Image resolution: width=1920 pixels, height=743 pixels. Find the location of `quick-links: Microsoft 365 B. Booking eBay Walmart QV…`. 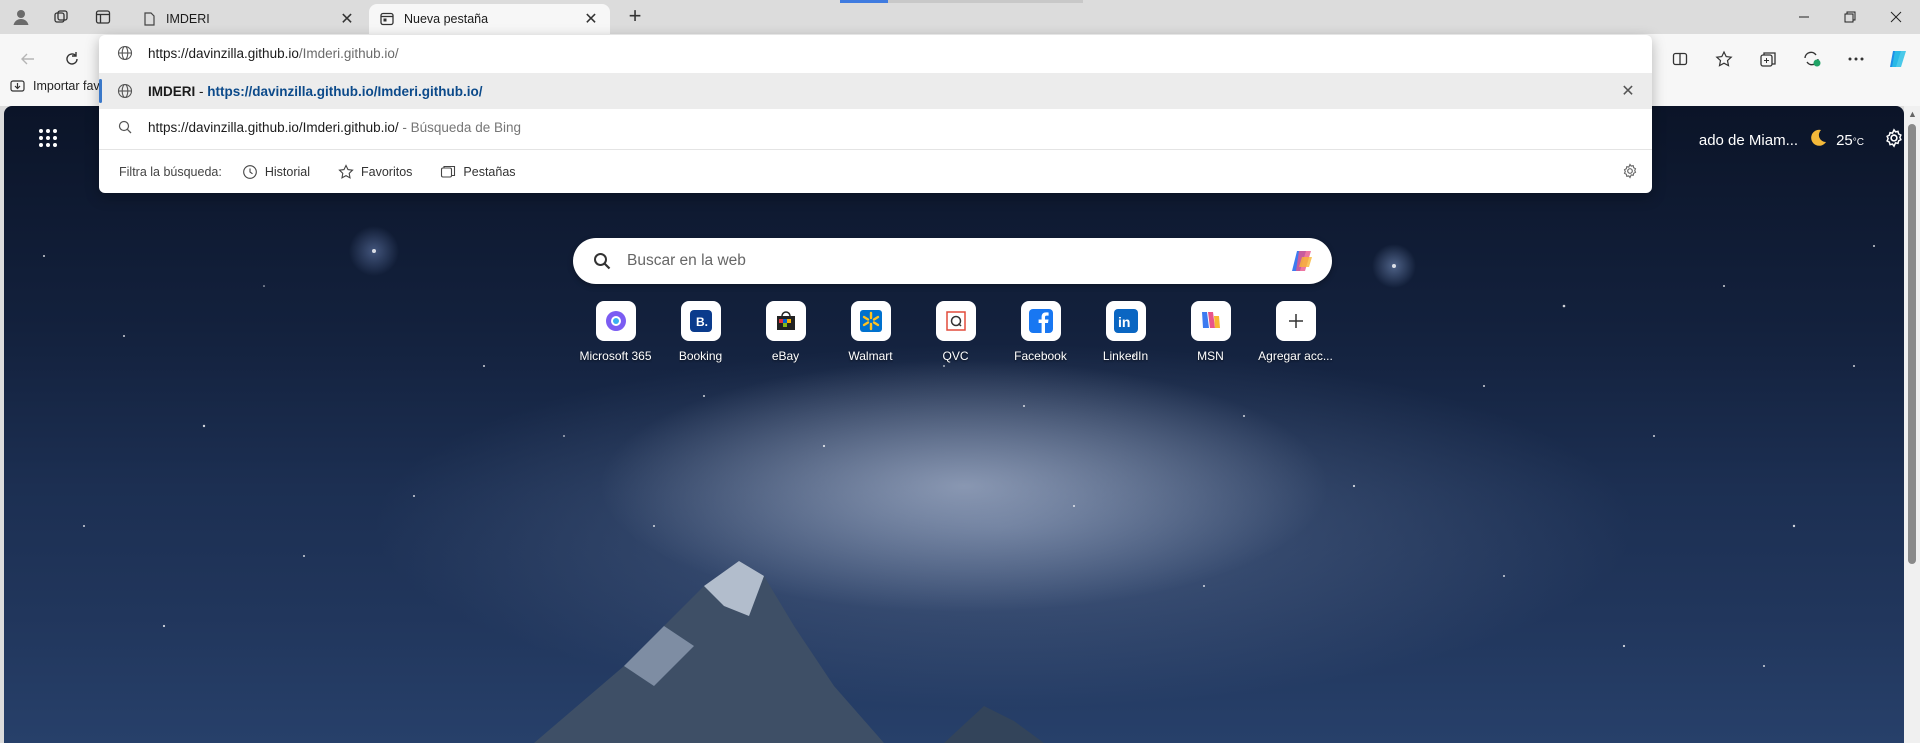

quick-links: Microsoft 365 B. Booking eBay Walmart QV… is located at coordinates (955, 332).